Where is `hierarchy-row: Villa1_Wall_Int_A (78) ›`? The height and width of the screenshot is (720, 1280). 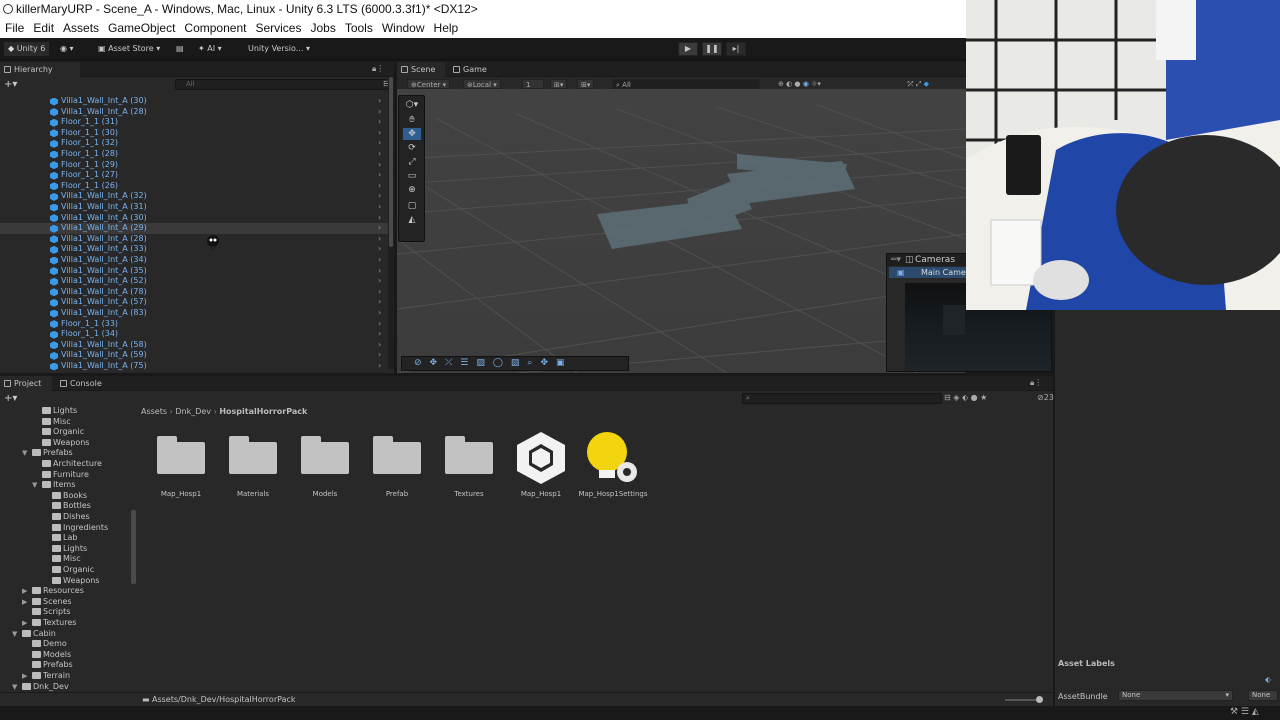
hierarchy-row: Villa1_Wall_Int_A (78) › is located at coordinates (195, 292).